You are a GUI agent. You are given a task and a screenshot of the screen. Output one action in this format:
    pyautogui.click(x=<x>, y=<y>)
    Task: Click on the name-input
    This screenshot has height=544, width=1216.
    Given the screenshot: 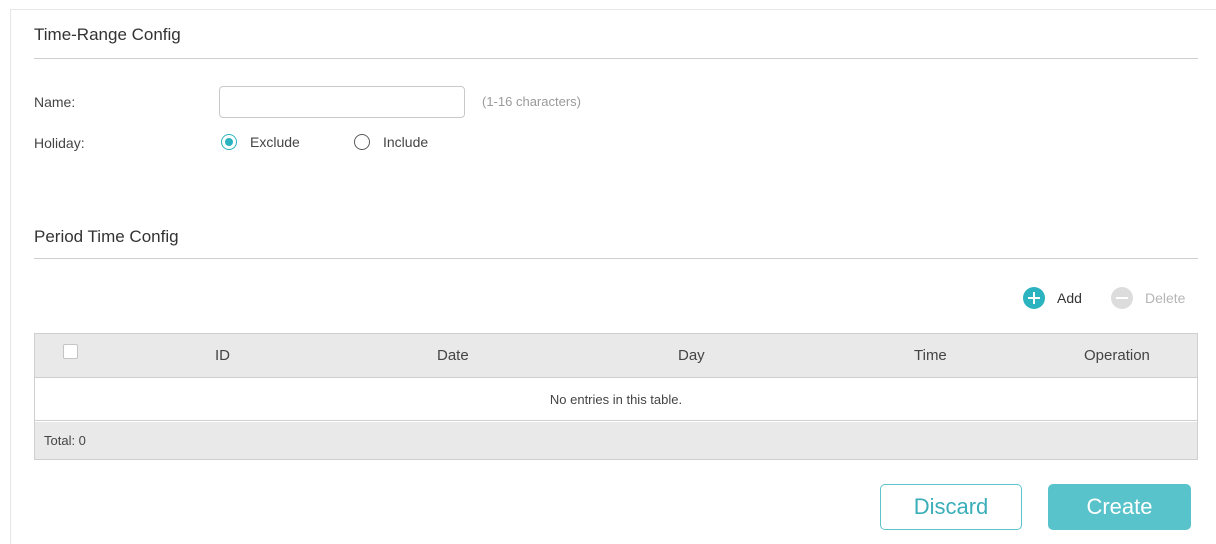 What is the action you would take?
    pyautogui.click(x=342, y=102)
    